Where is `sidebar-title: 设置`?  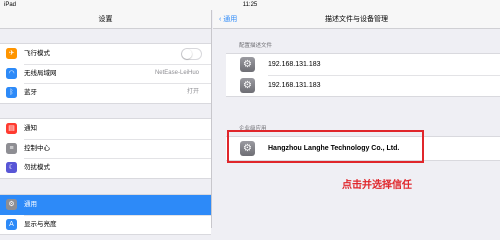 sidebar-title: 设置 is located at coordinates (105, 19).